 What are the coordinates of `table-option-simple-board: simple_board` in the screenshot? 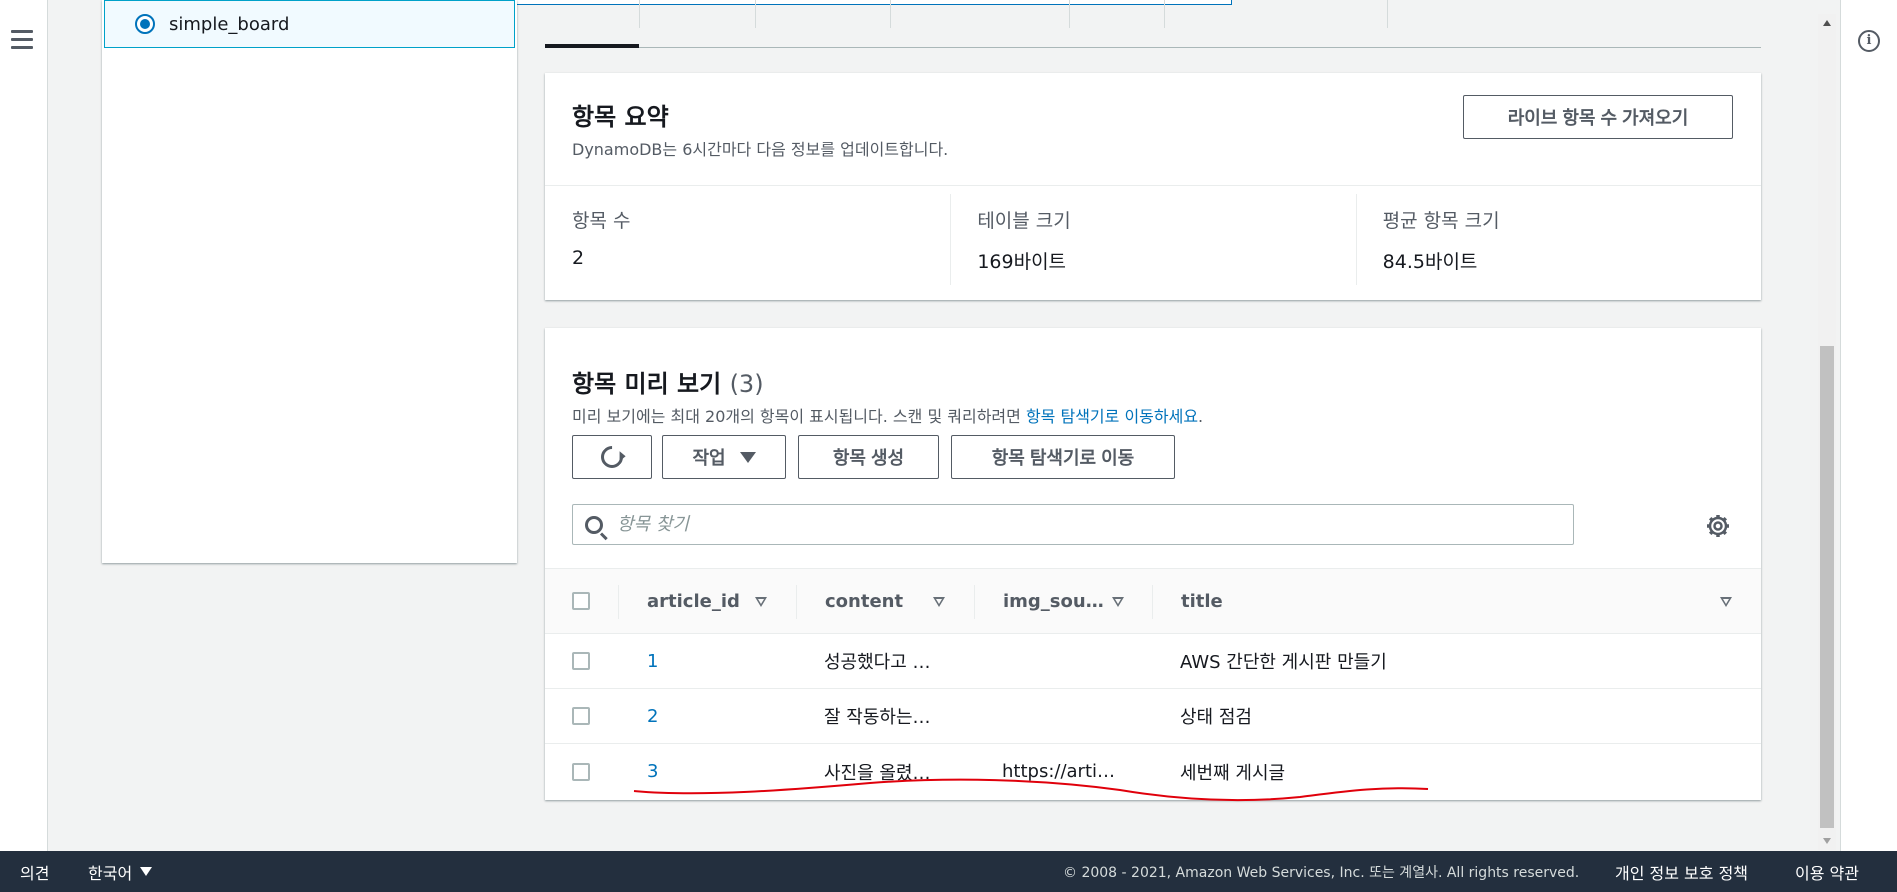 It's located at (309, 24).